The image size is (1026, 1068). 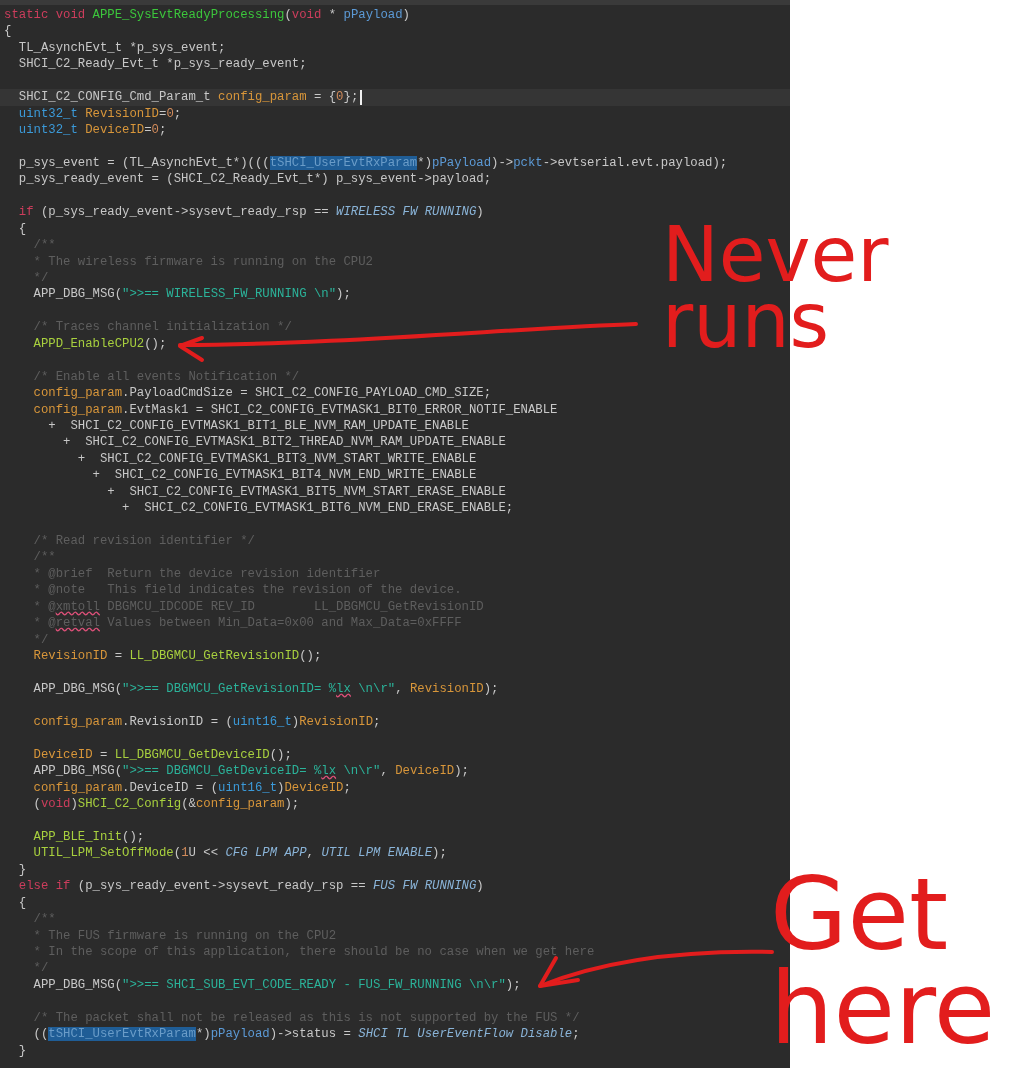 I want to click on code-line: if (p_sys_ready_event->sysevt_ready_rsp == WIRELESS FW RUNNING), so click(x=250, y=212).